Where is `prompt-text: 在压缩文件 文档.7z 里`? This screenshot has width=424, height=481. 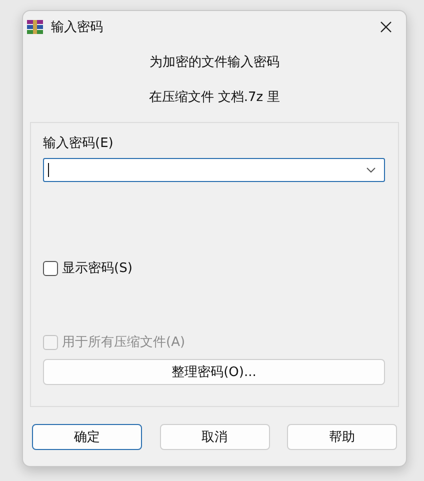
prompt-text: 在压缩文件 文档.7z 里 is located at coordinates (215, 98).